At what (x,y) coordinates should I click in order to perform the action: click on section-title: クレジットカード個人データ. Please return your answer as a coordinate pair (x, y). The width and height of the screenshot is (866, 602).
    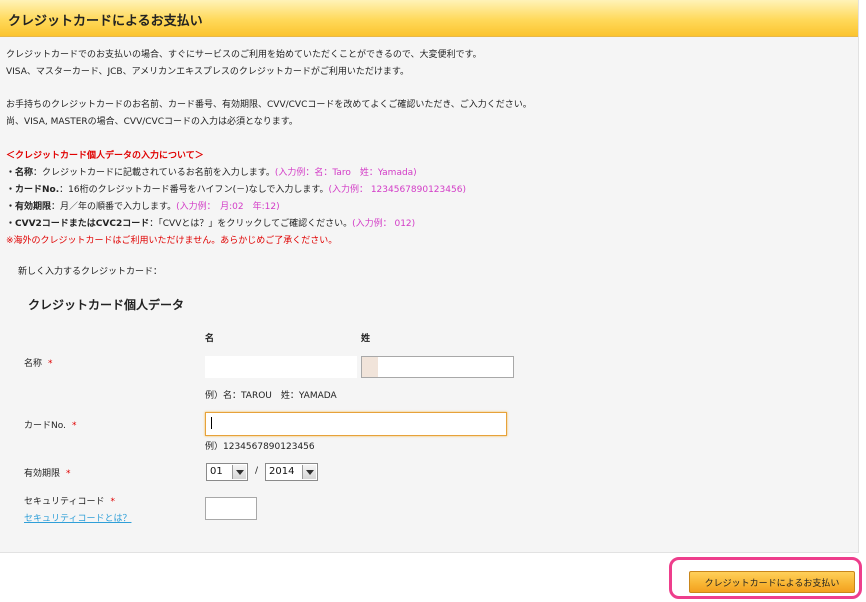
    Looking at the image, I should click on (106, 305).